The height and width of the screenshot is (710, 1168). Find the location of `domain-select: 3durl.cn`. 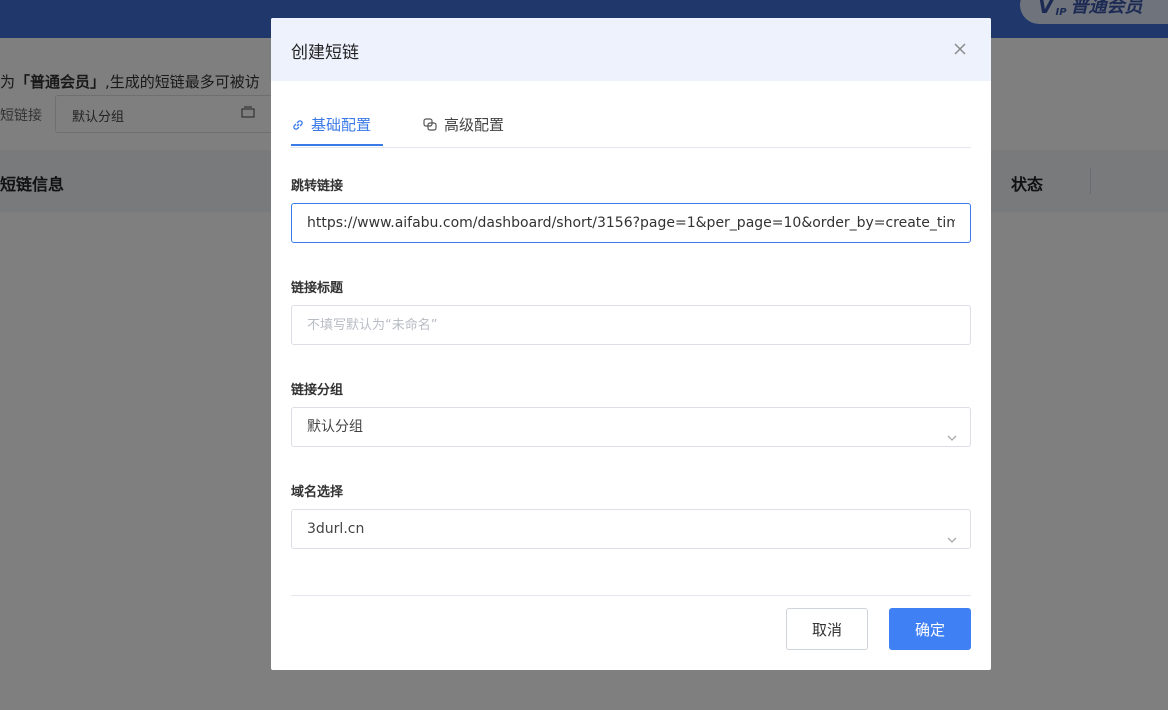

domain-select: 3durl.cn is located at coordinates (631, 529).